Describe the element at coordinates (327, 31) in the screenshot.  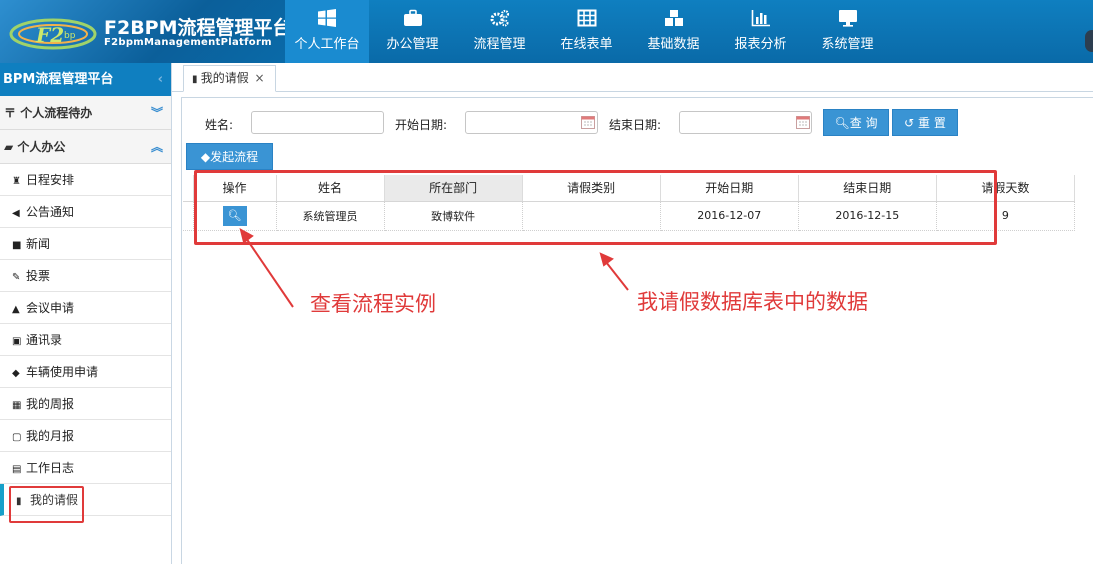
I see `nav-personal-workbench: 个人工作台` at that location.